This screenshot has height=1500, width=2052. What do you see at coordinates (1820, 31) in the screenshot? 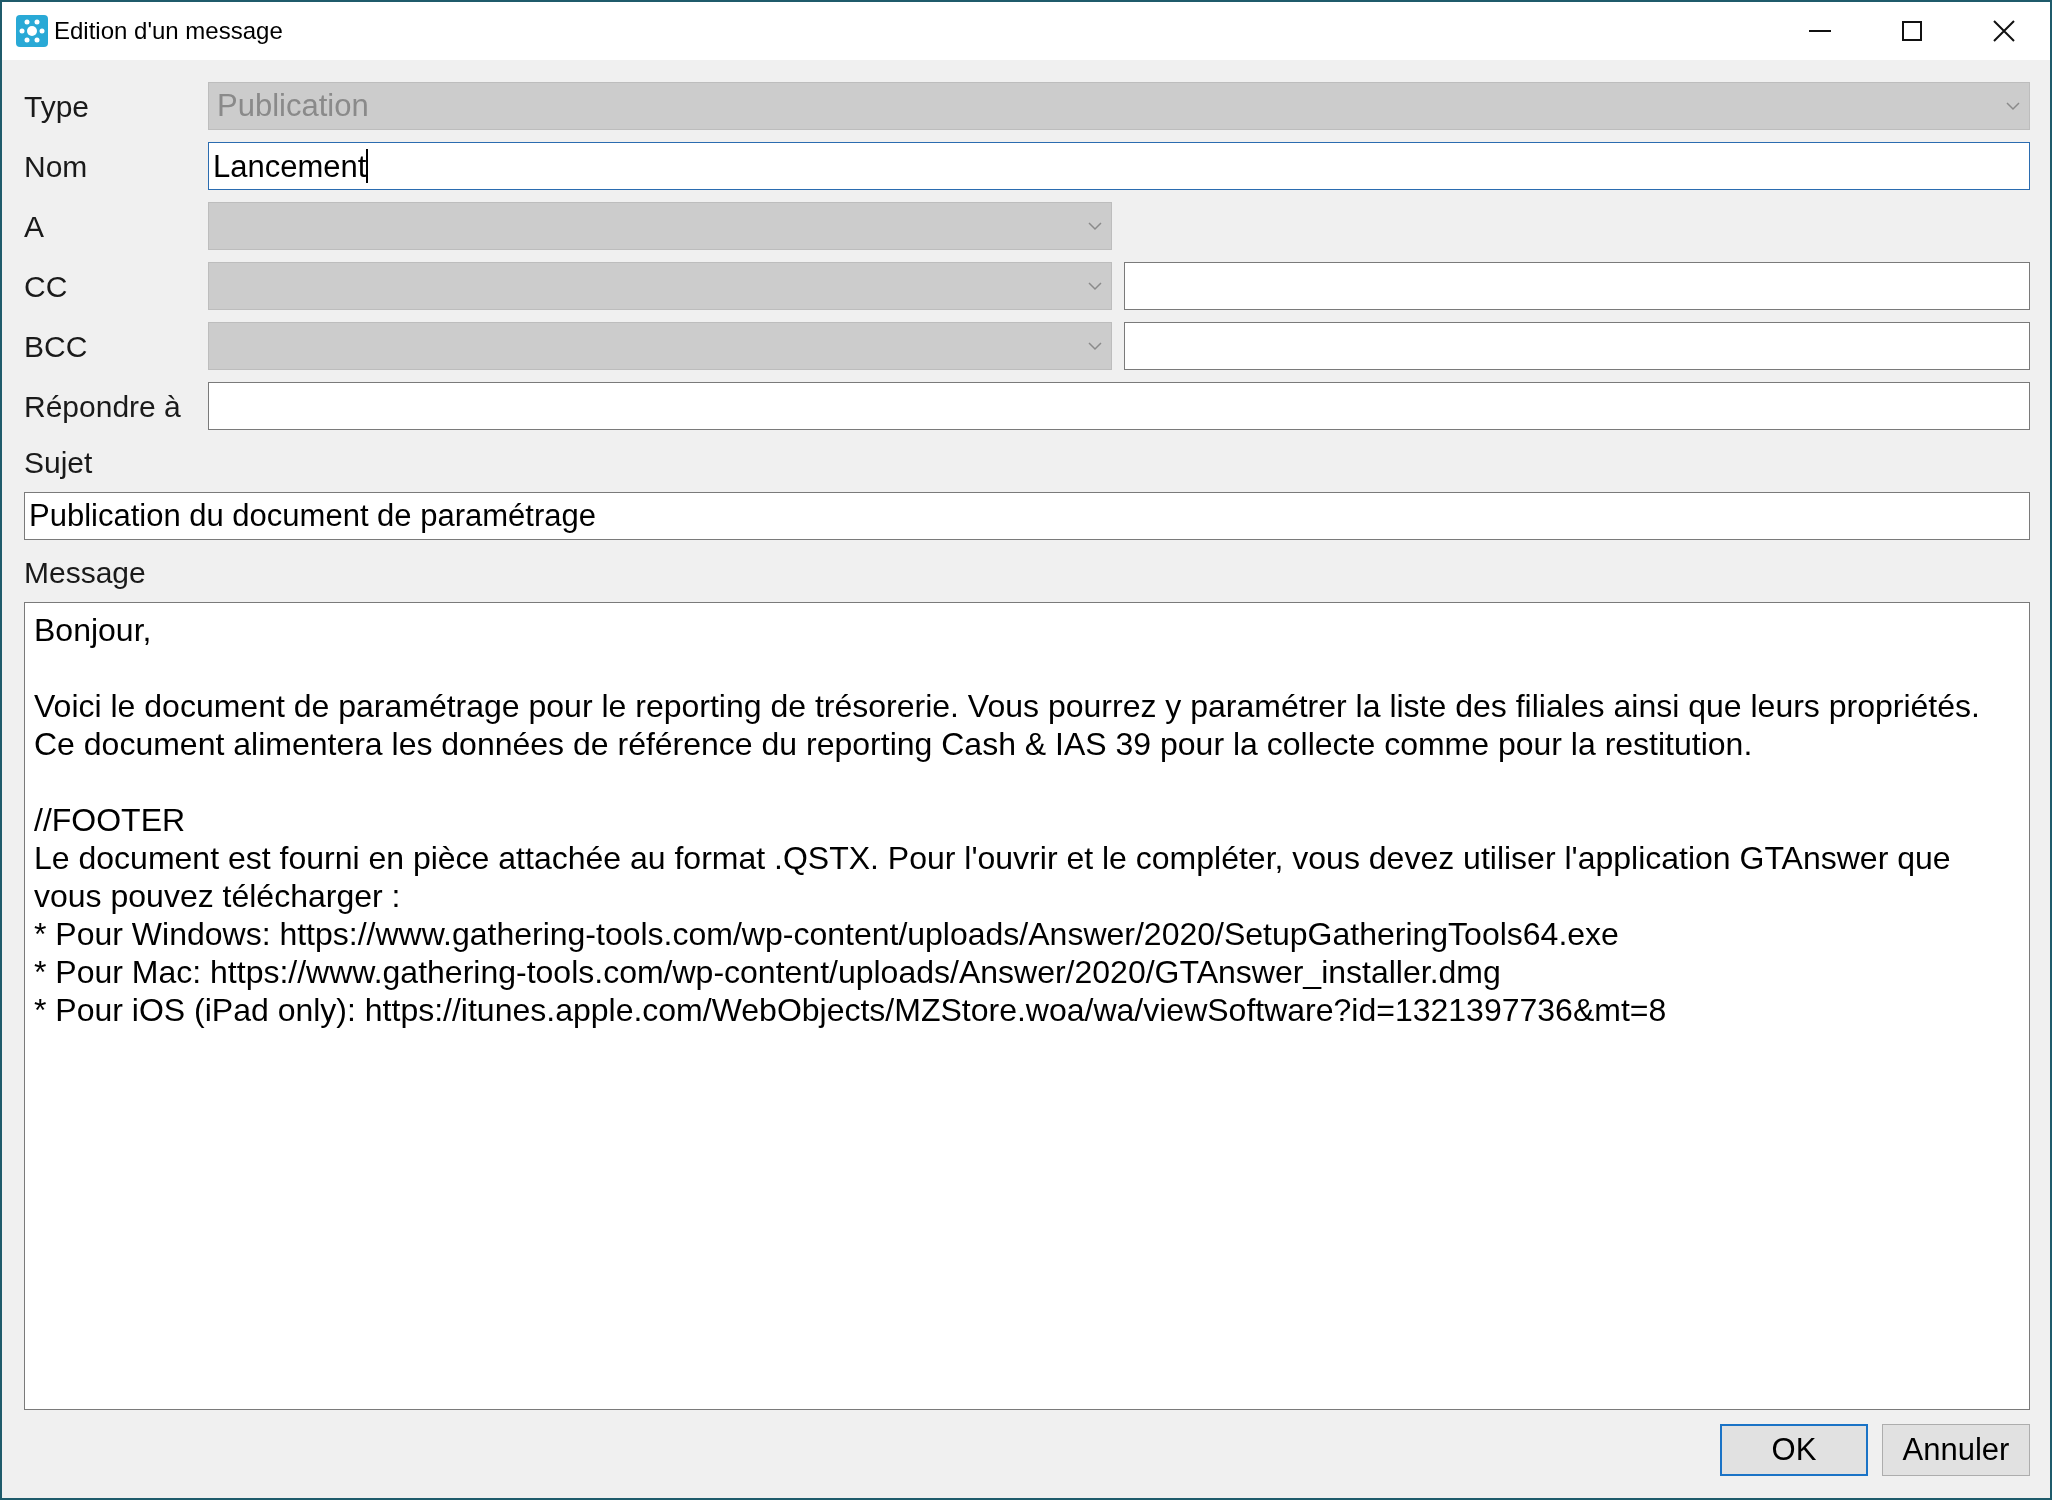
I see `minimize-icon` at bounding box center [1820, 31].